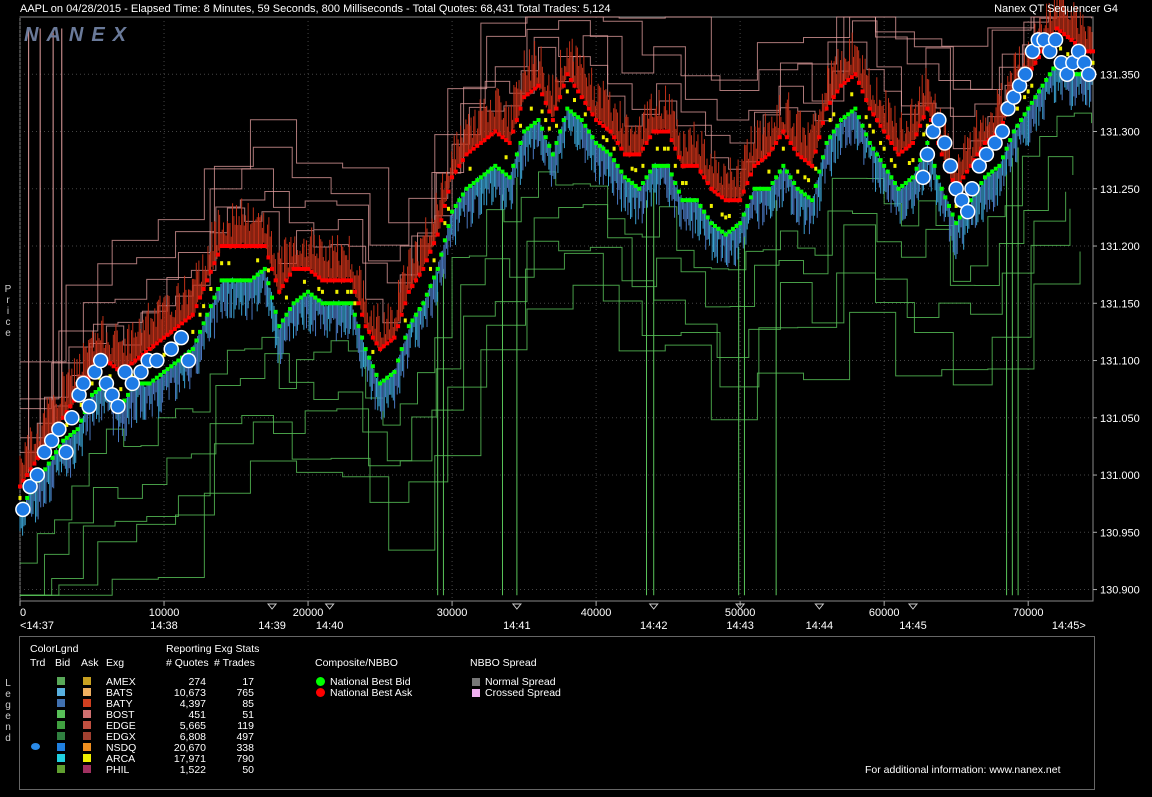 Image resolution: width=1152 pixels, height=797 pixels. Describe the element at coordinates (516, 606) in the screenshot. I see `minute-marker` at that location.